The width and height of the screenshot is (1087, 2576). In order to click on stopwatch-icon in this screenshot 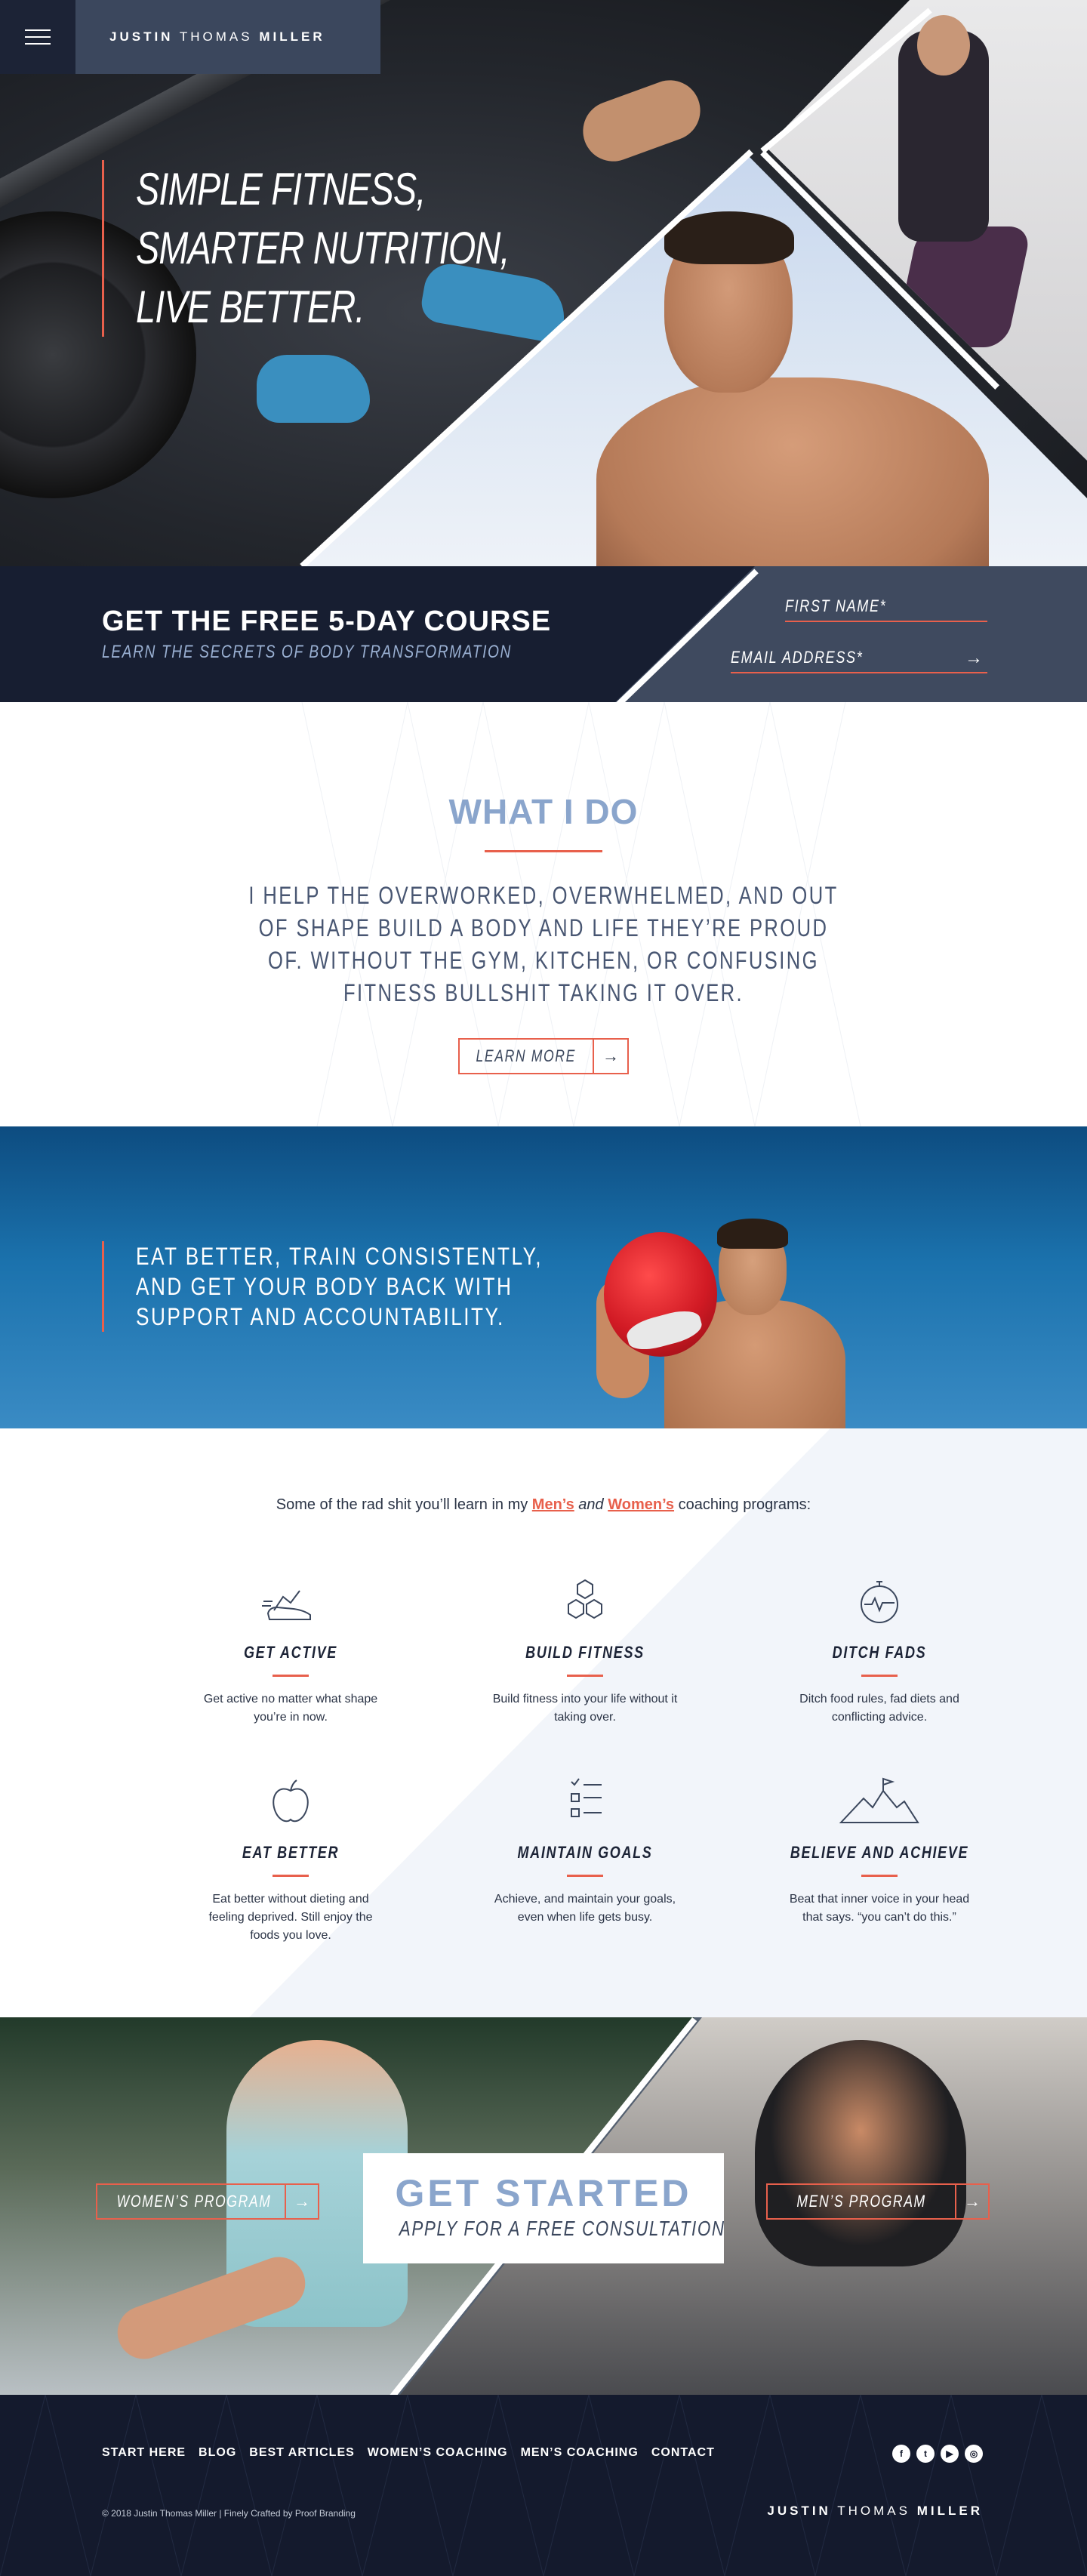, I will do `click(879, 1602)`.